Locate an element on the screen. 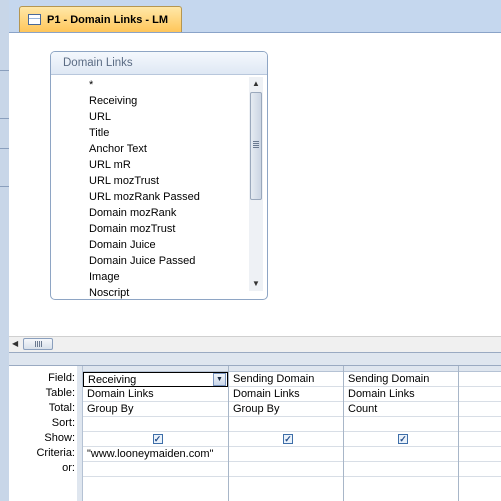  field-list-scrollbar: ▲ ▼ is located at coordinates (256, 184).